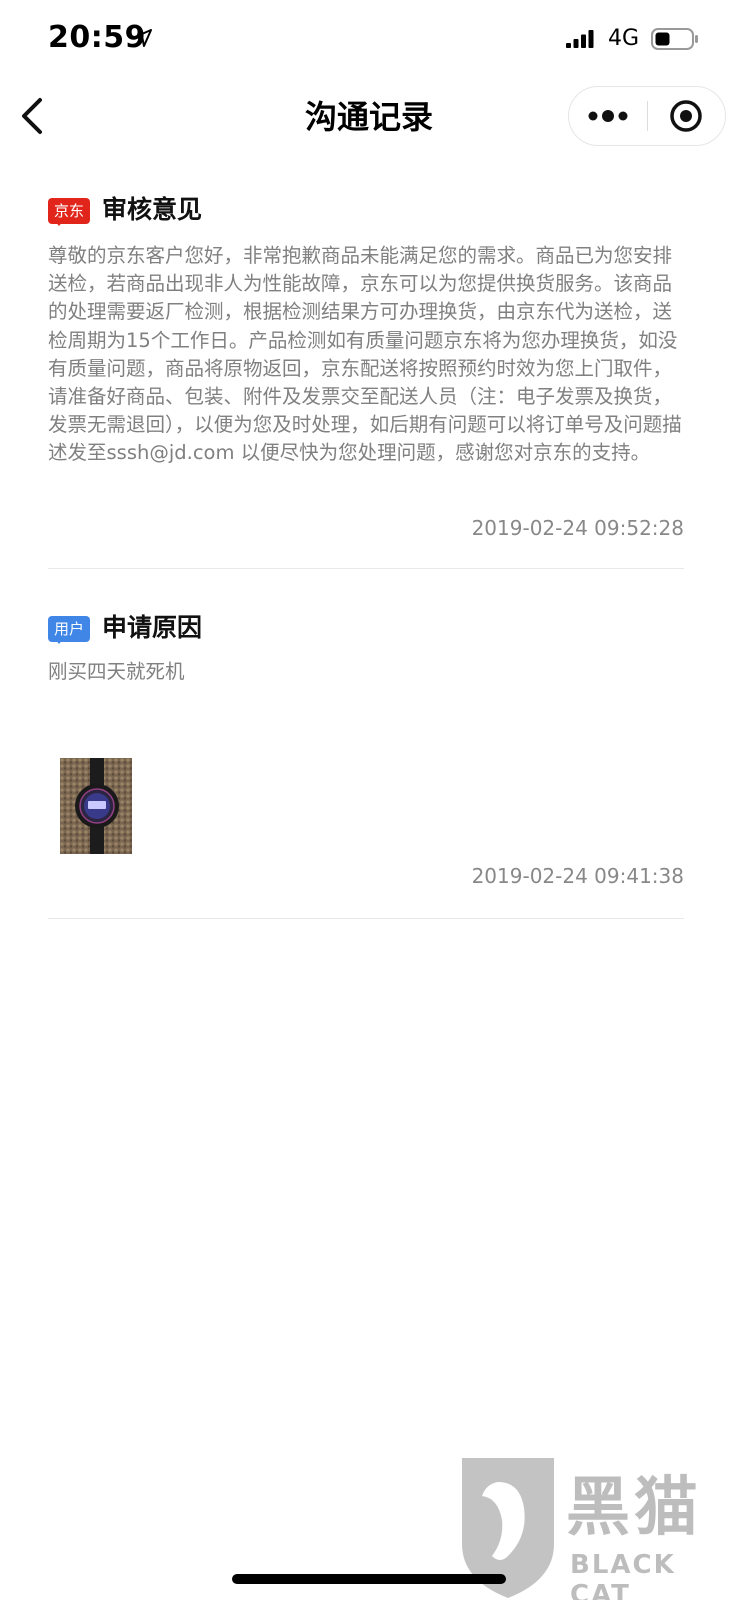 The width and height of the screenshot is (738, 1600). What do you see at coordinates (116, 671) in the screenshot?
I see `record-body: 刚买四天就死机` at bounding box center [116, 671].